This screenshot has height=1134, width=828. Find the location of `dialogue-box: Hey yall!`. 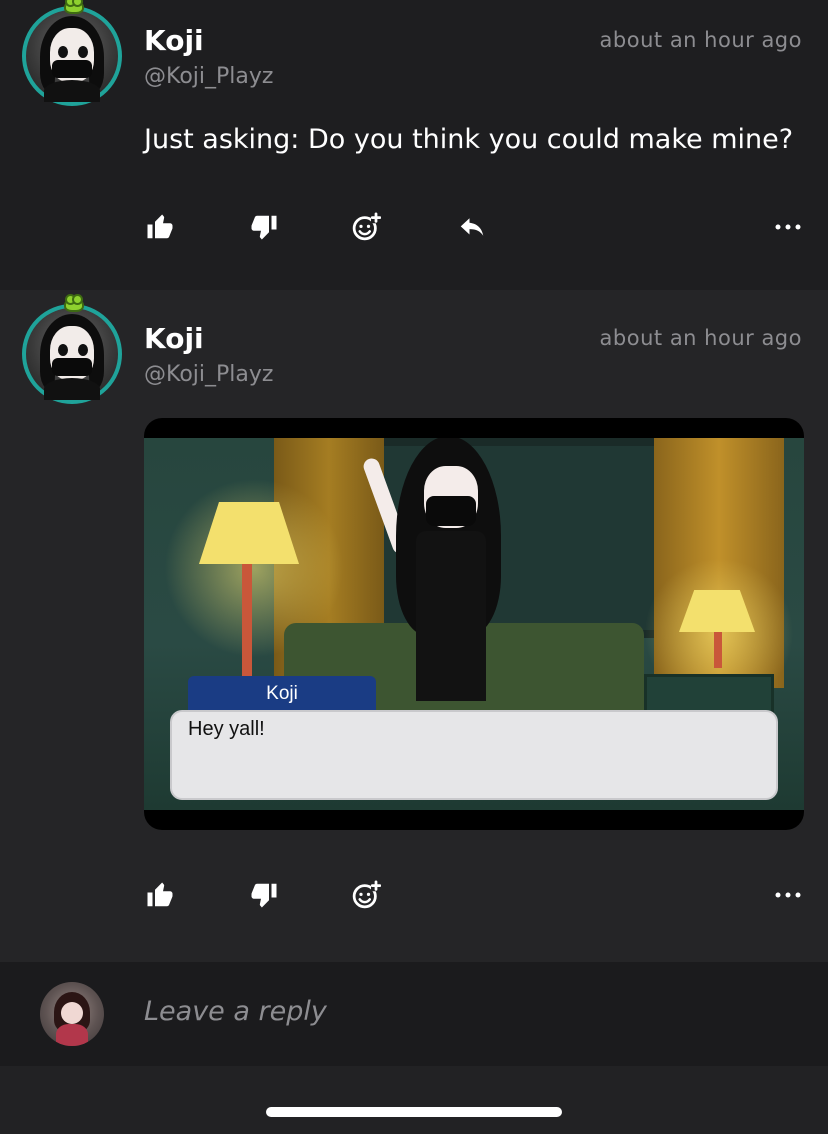

dialogue-box: Hey yall! is located at coordinates (474, 755).